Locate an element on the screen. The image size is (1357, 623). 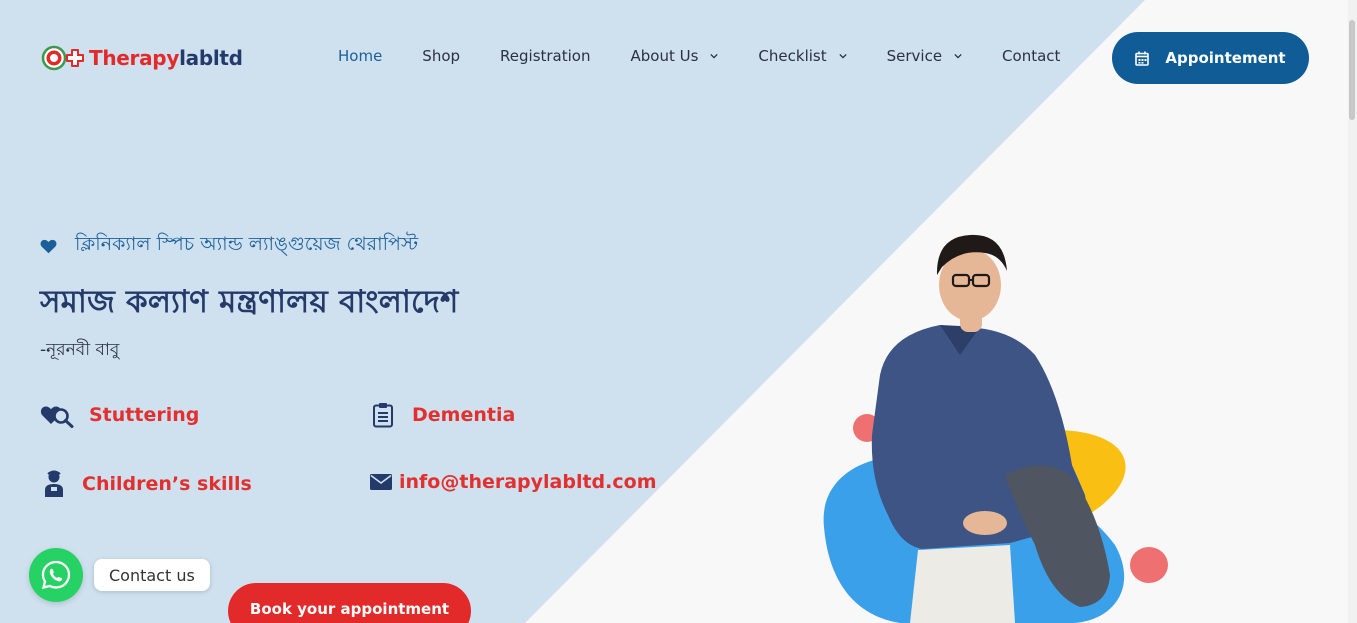
whatsapp-label: Contact us is located at coordinates (152, 575).